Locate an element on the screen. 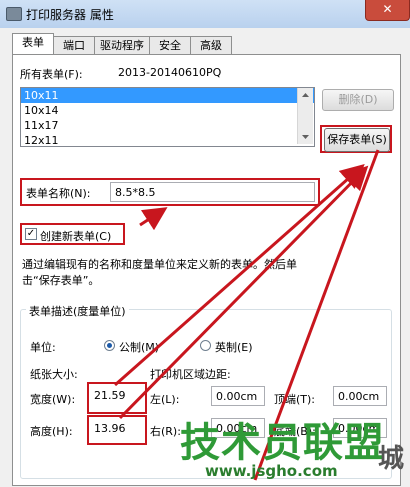  arrow-to-form-name is located at coordinates (153, 219).